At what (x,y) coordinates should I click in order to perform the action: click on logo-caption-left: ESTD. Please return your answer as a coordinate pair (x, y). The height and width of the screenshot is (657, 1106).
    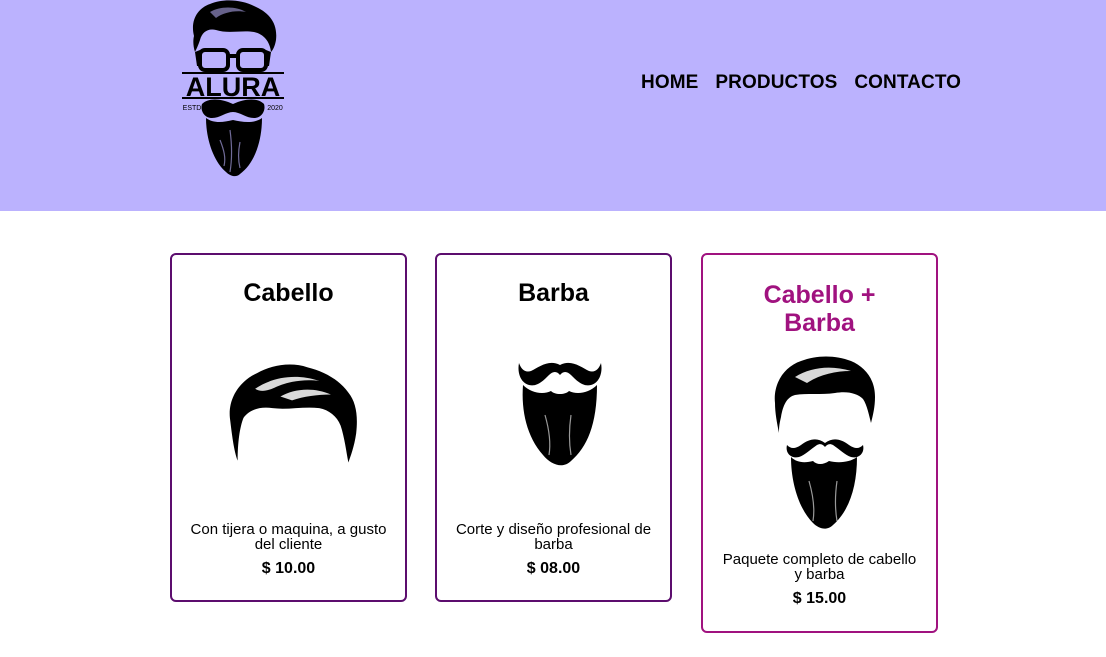
    Looking at the image, I should click on (192, 108).